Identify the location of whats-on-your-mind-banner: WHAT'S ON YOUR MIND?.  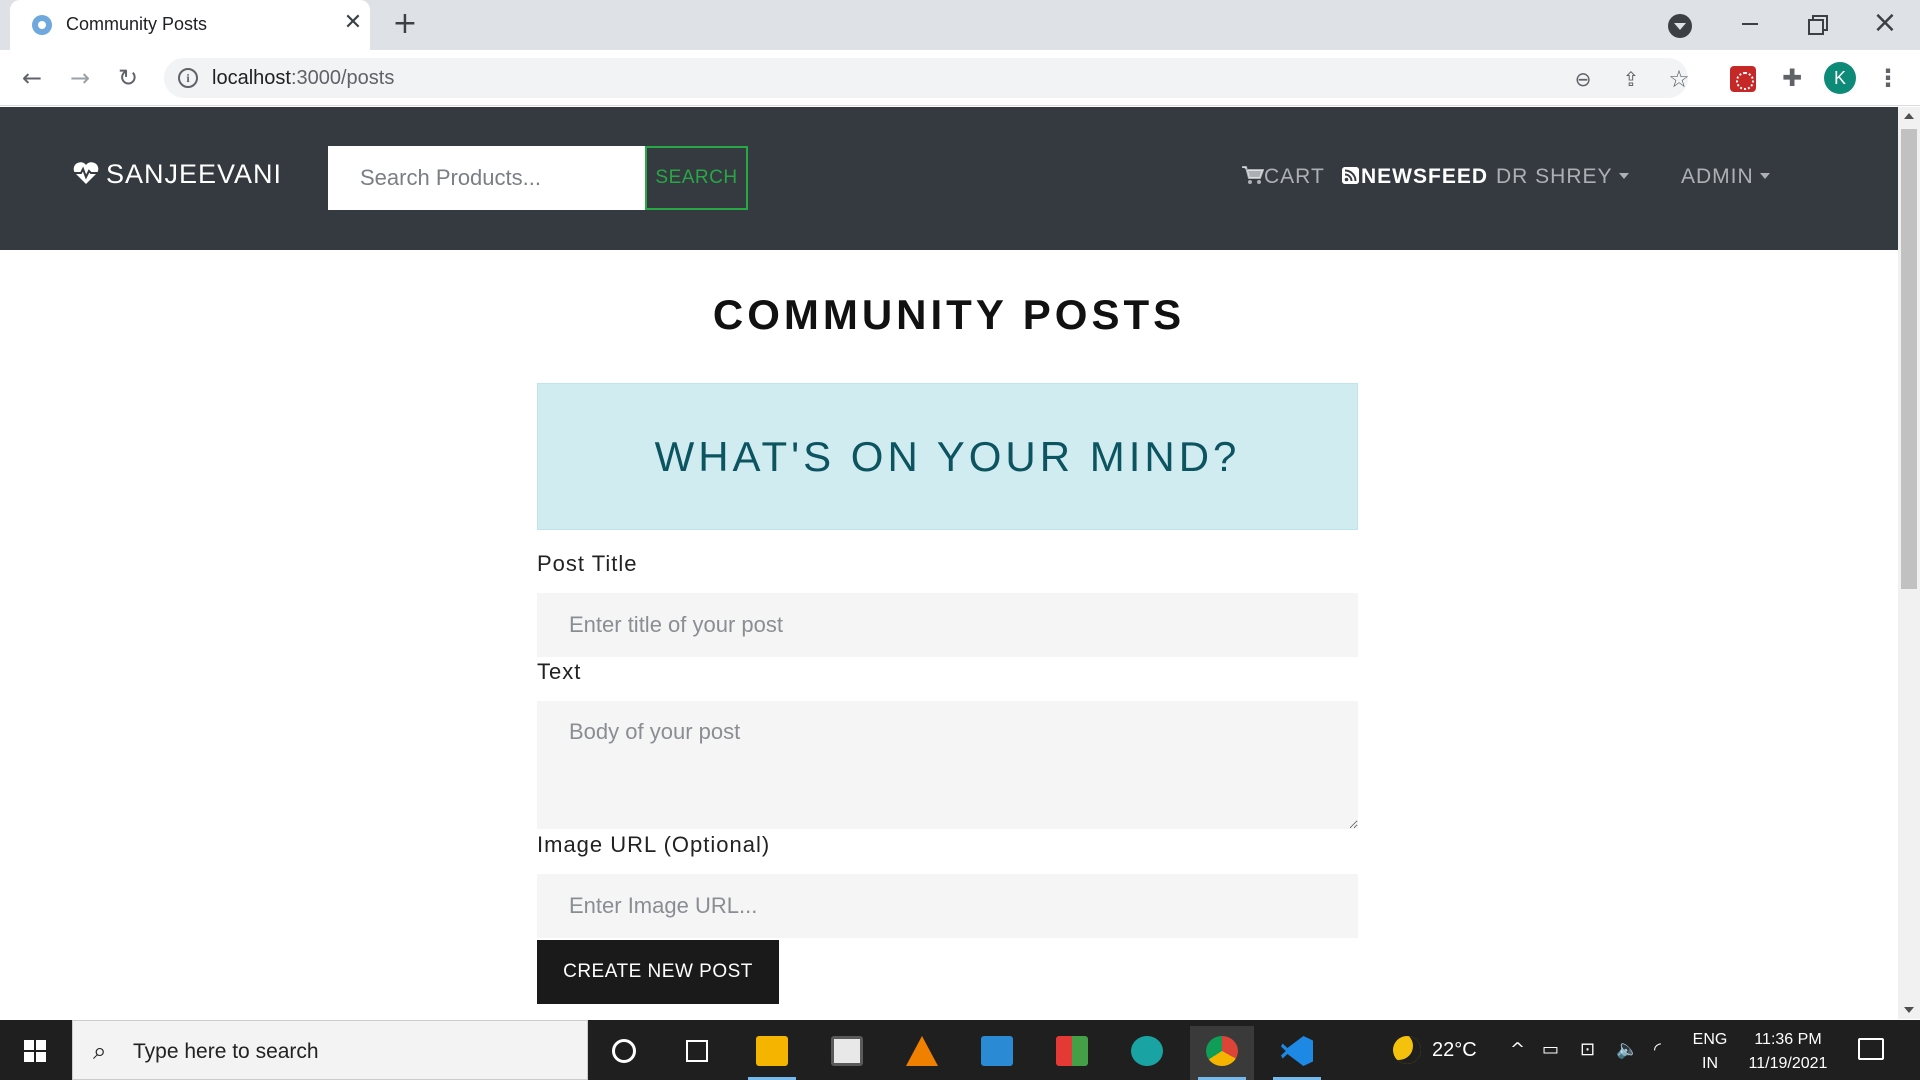
(947, 456).